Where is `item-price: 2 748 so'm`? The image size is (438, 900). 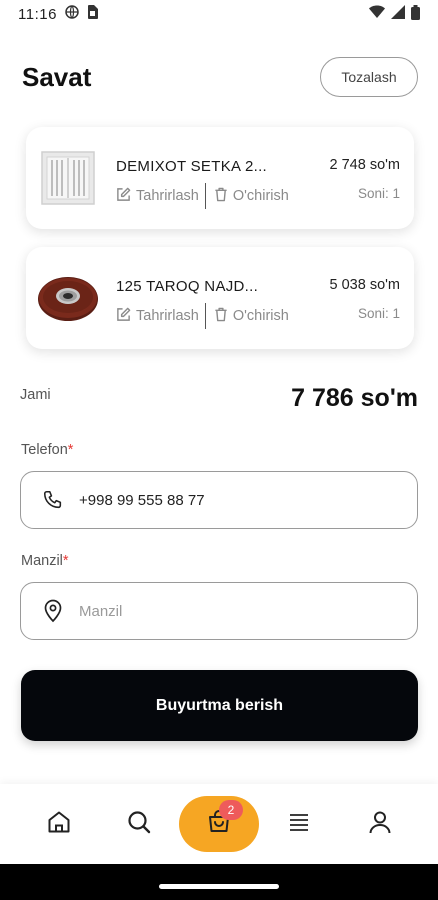 item-price: 2 748 so'm is located at coordinates (364, 165).